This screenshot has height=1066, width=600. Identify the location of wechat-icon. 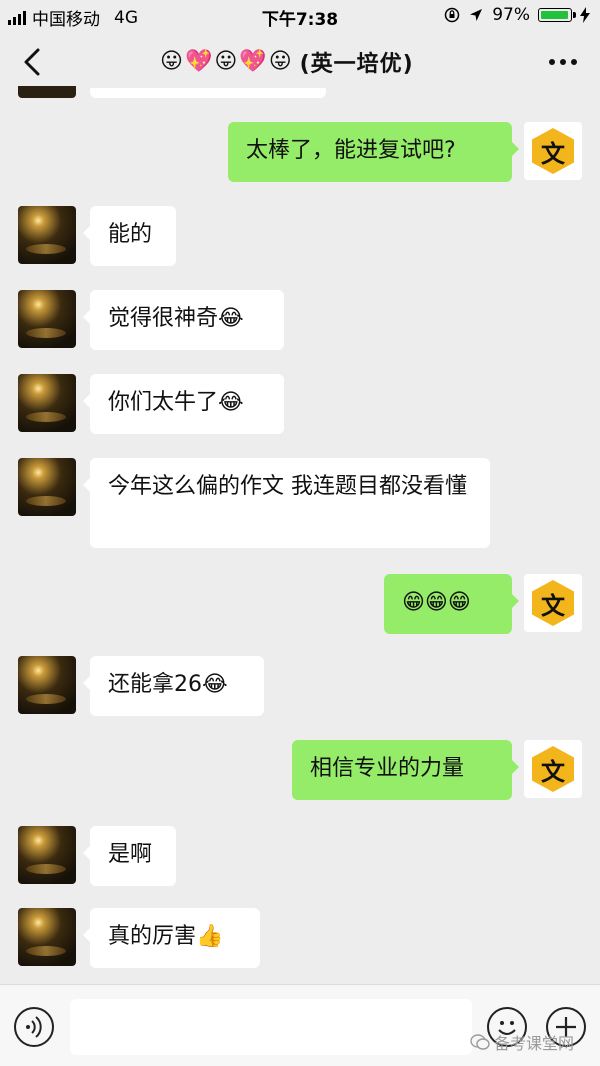
(480, 1042).